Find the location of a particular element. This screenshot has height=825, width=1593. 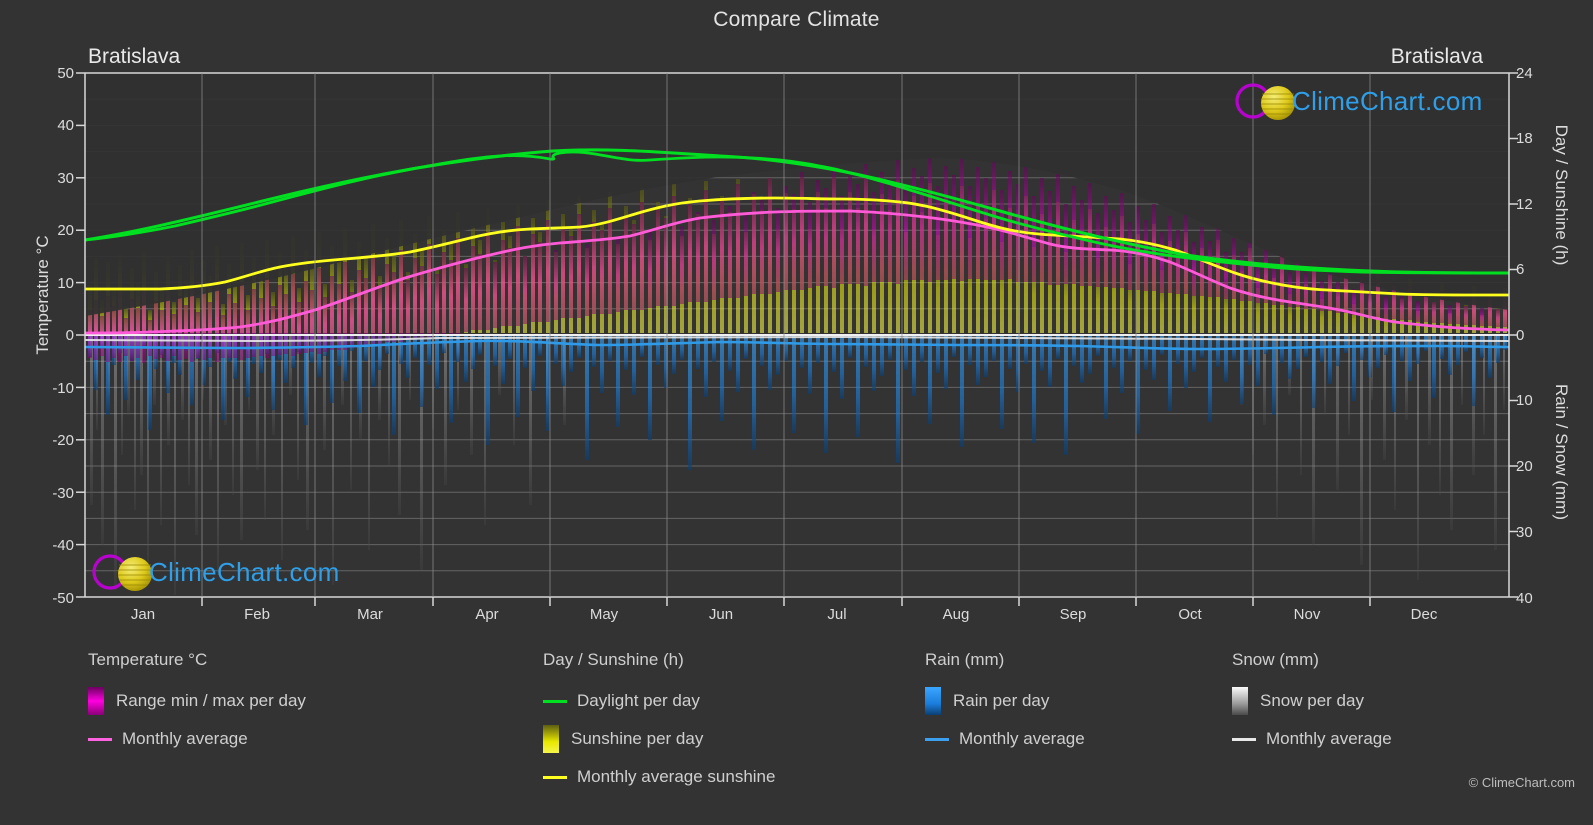

swatch-snow is located at coordinates (1240, 701).